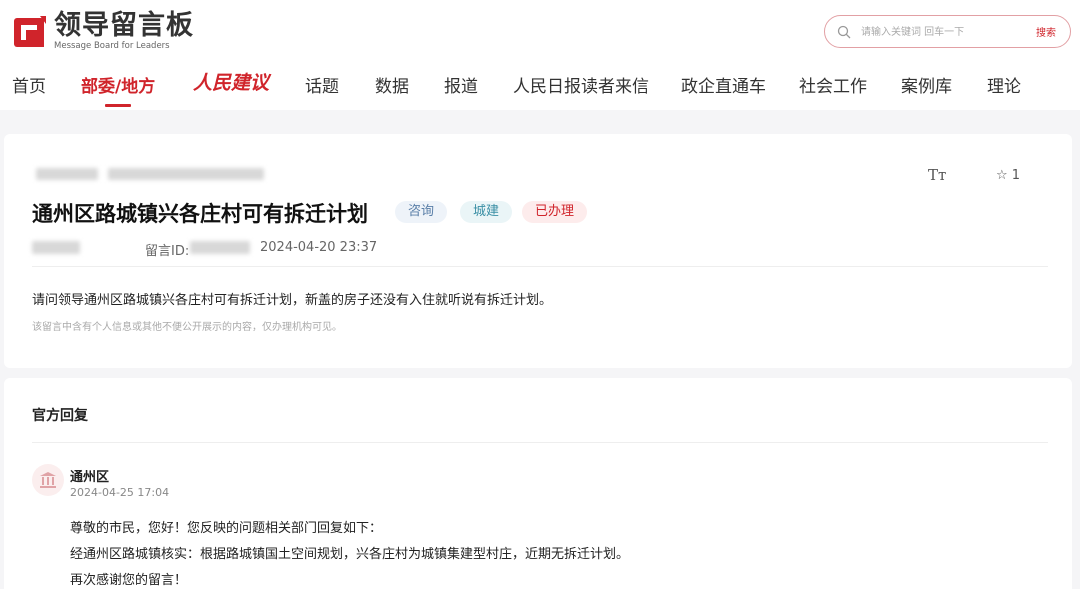  Describe the element at coordinates (118, 84) in the screenshot. I see `nav-item-ministries: 部委/地方` at that location.